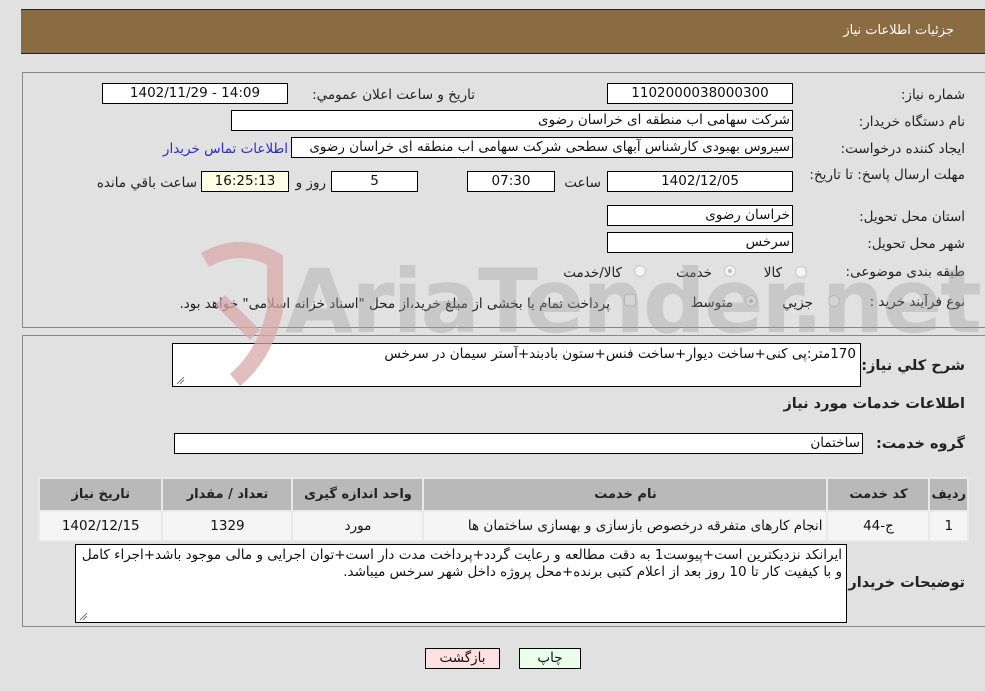 The image size is (985, 691). What do you see at coordinates (797, 303) in the screenshot?
I see `process-option-minor: جزيي` at bounding box center [797, 303].